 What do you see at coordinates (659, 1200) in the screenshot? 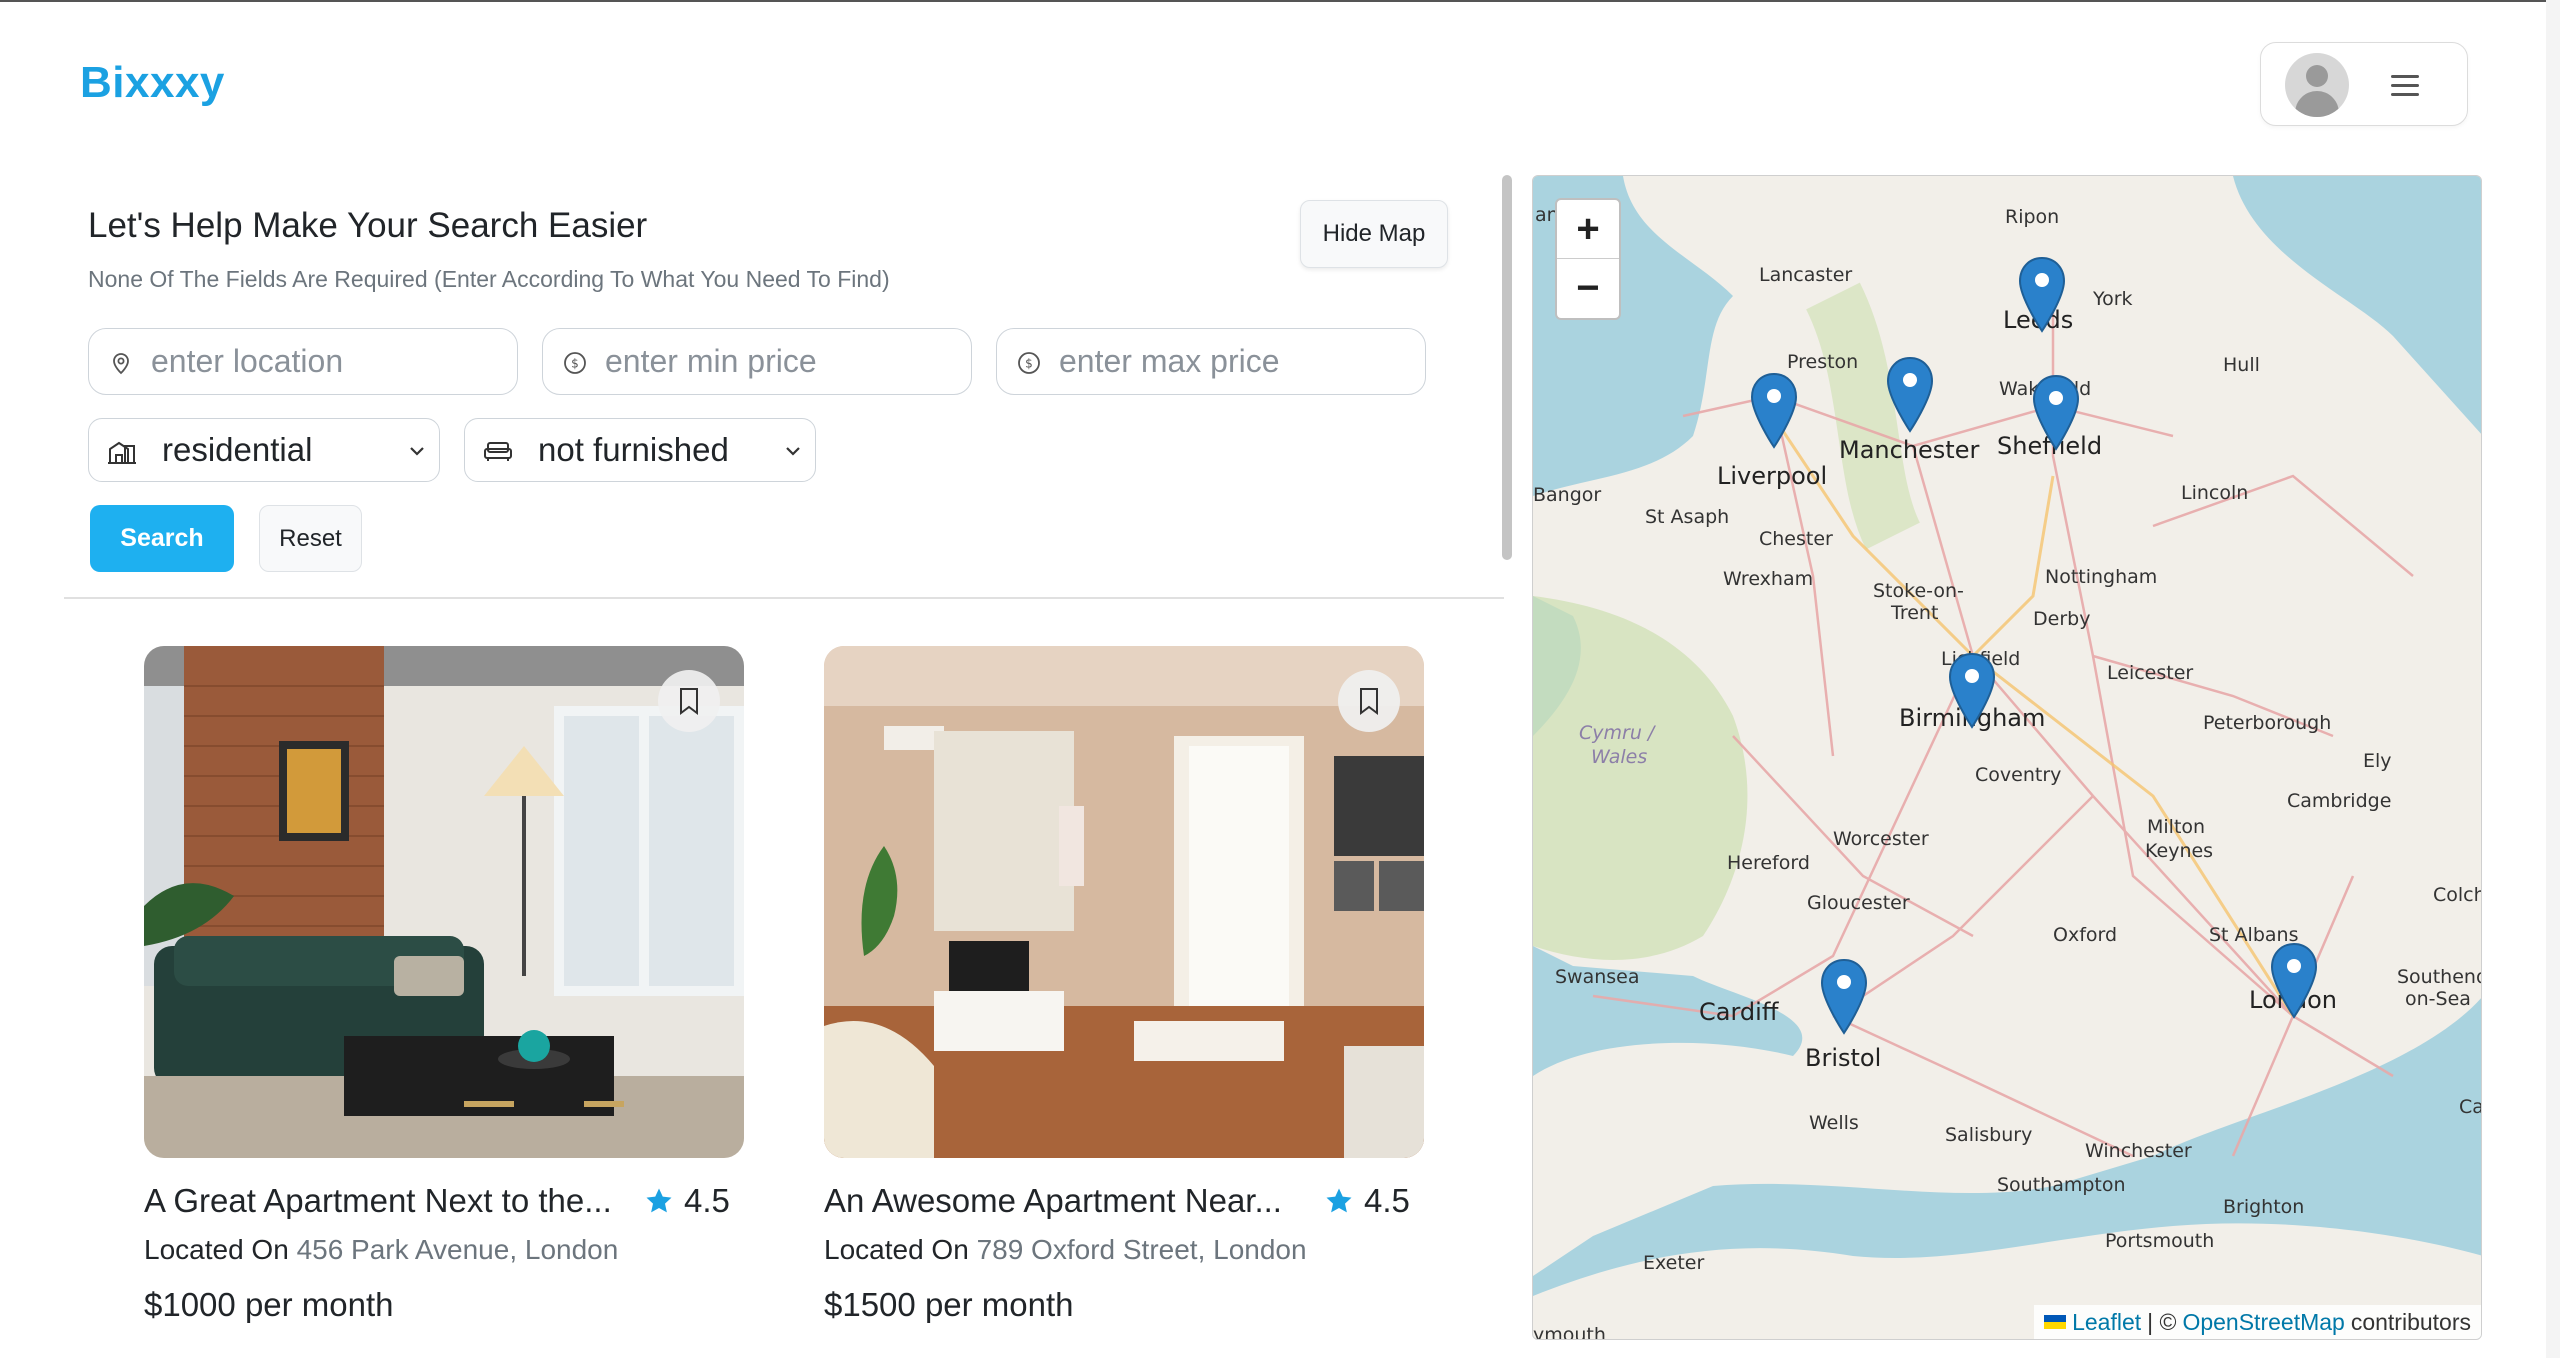
I see `star-icon` at bounding box center [659, 1200].